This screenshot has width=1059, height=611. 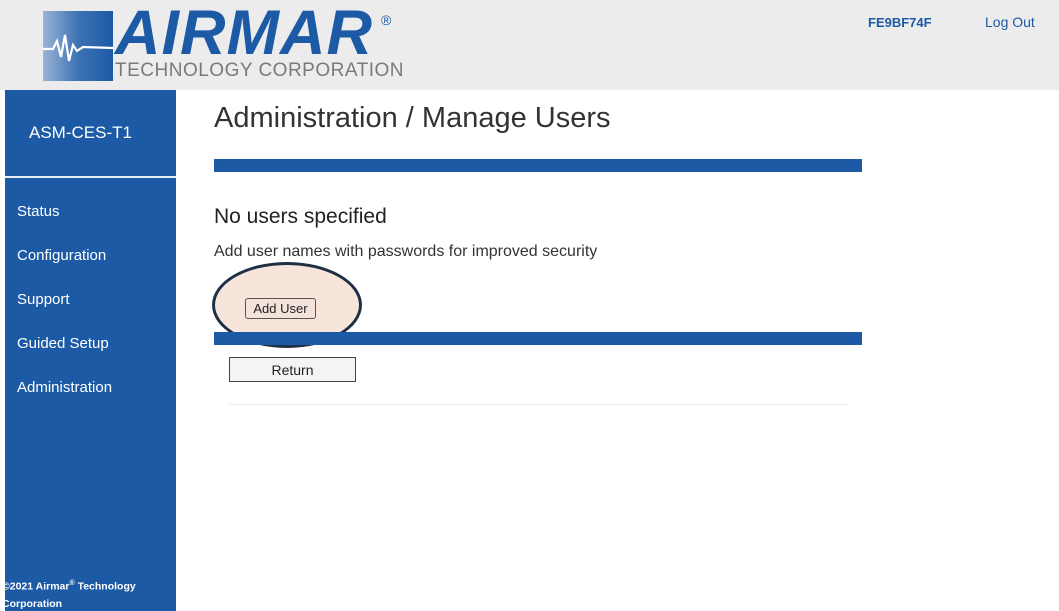 I want to click on copyright-year: ©2021 Airmar, so click(x=36, y=586).